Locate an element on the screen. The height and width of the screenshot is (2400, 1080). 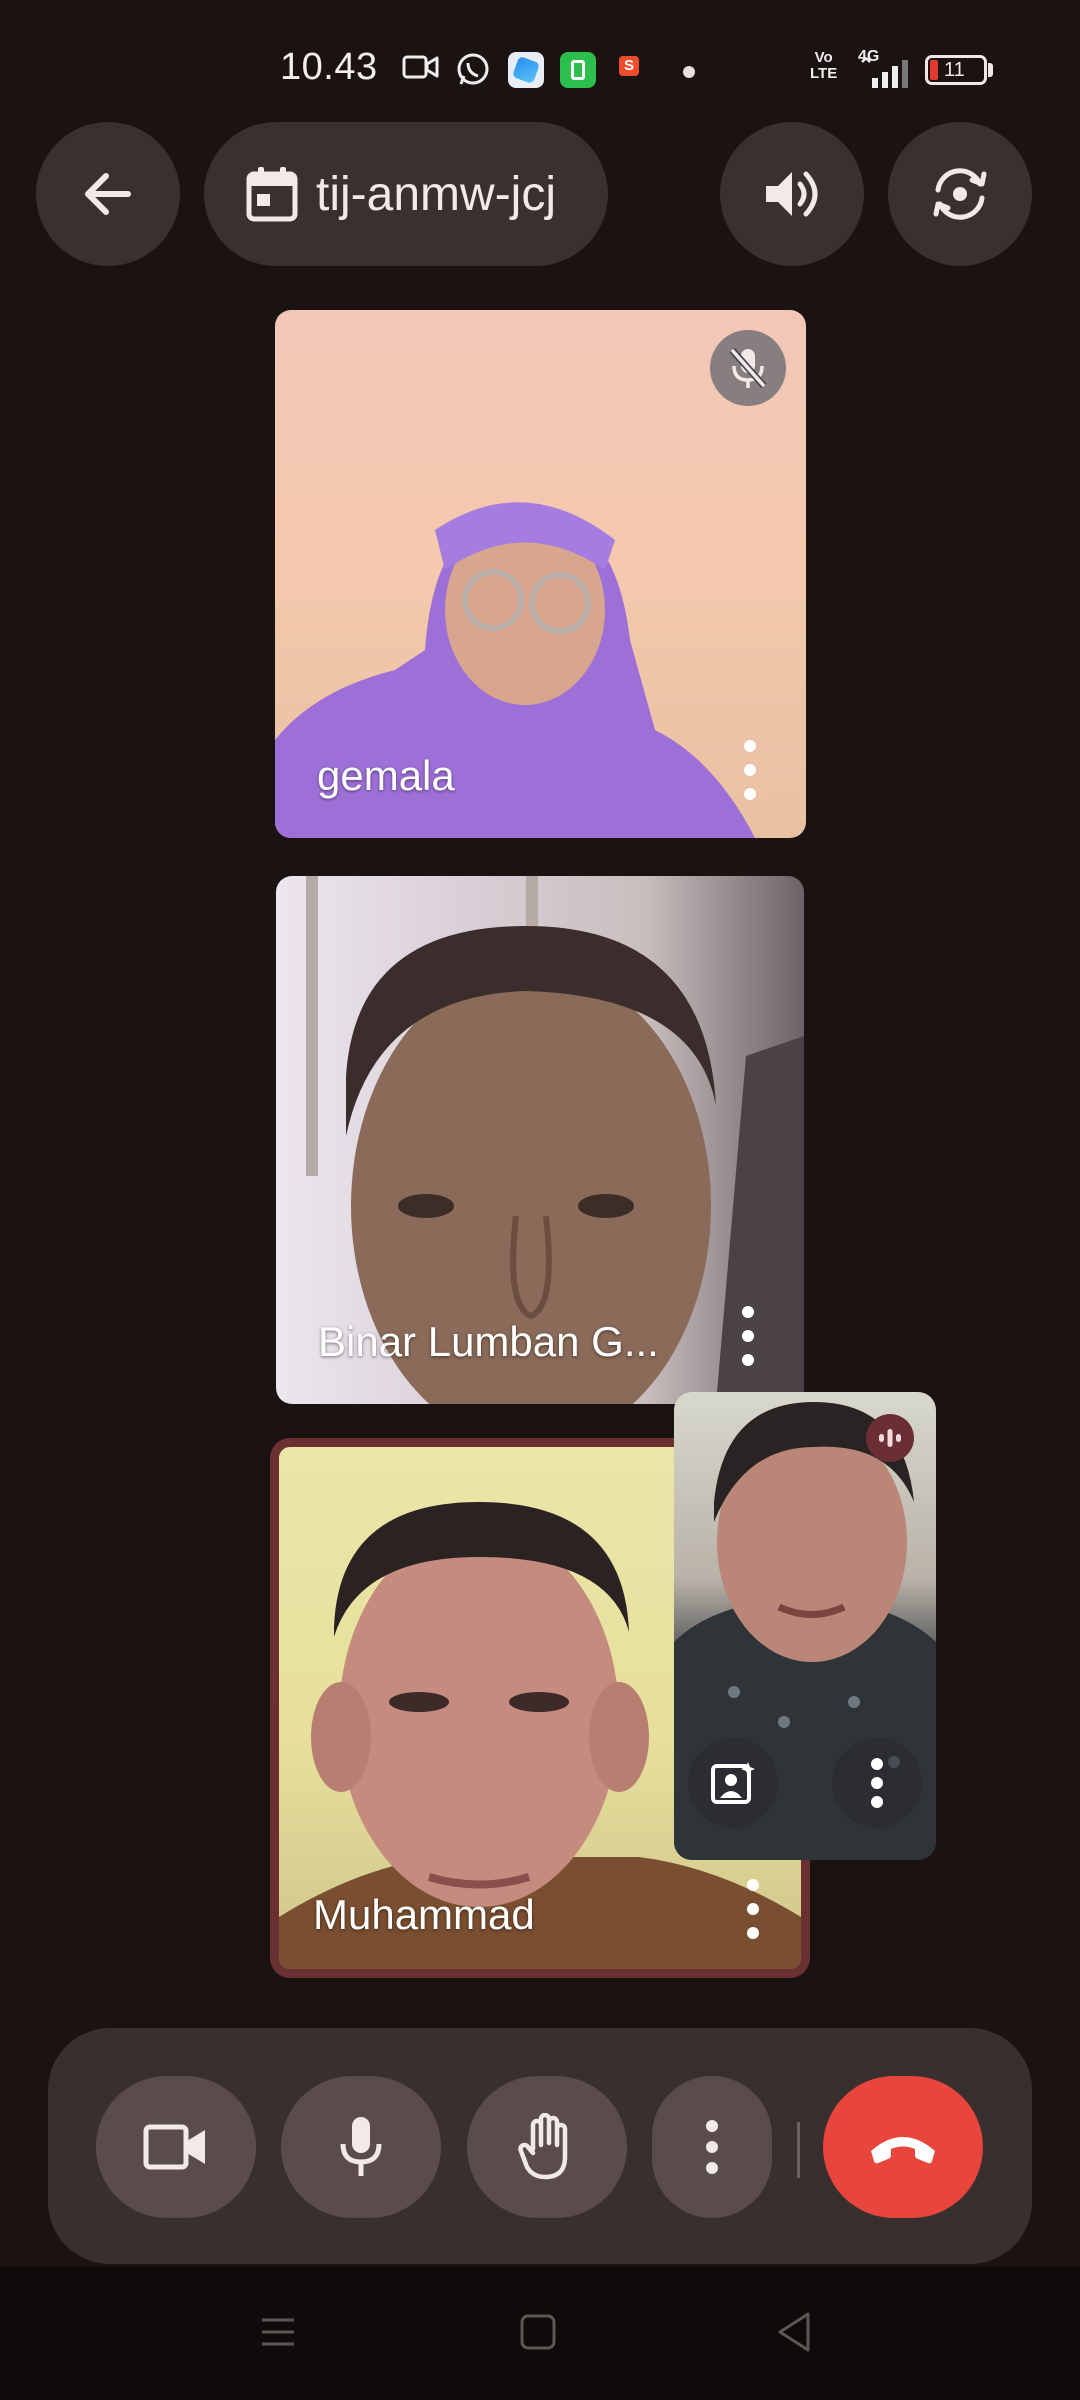
switch-camera-button is located at coordinates (960, 194).